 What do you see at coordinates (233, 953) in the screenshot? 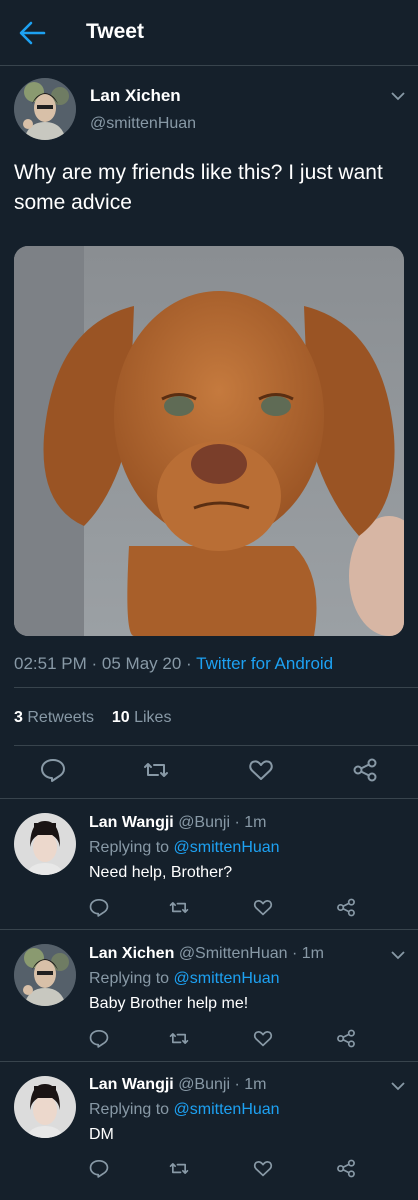
I see `author-handle: @SmittenHuan` at bounding box center [233, 953].